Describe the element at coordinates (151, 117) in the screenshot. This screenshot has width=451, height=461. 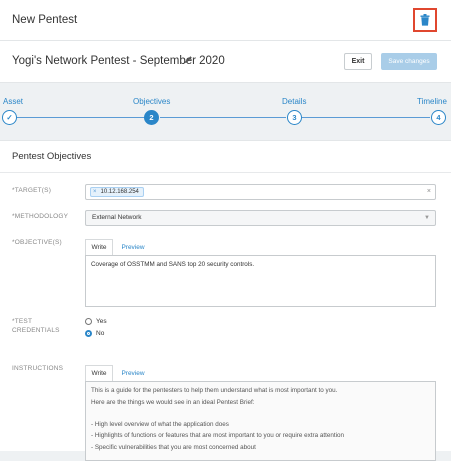
I see `step-objectives-circle: 2` at that location.